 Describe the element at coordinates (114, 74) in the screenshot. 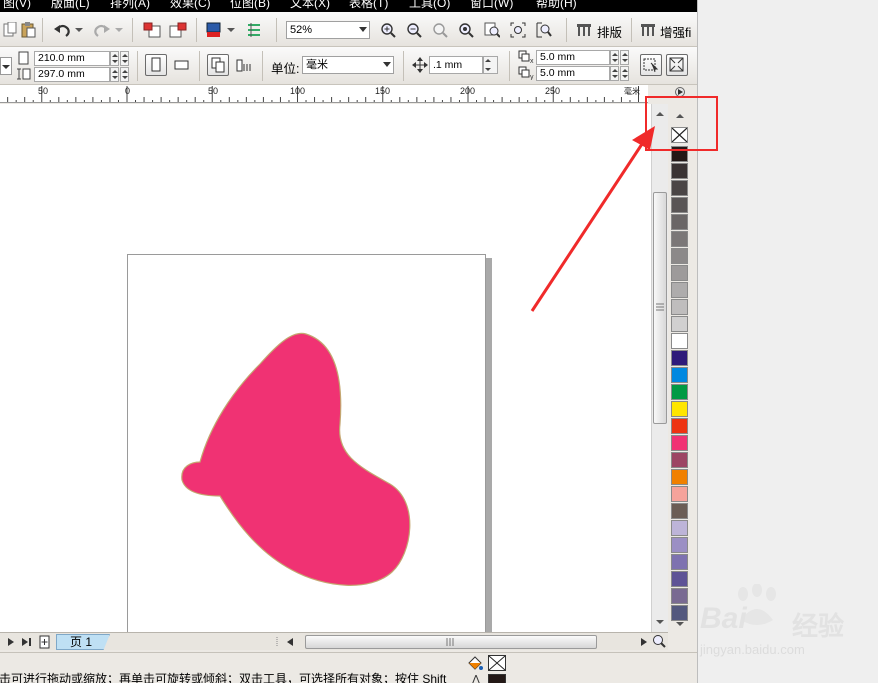

I see `page-height-spinner` at that location.